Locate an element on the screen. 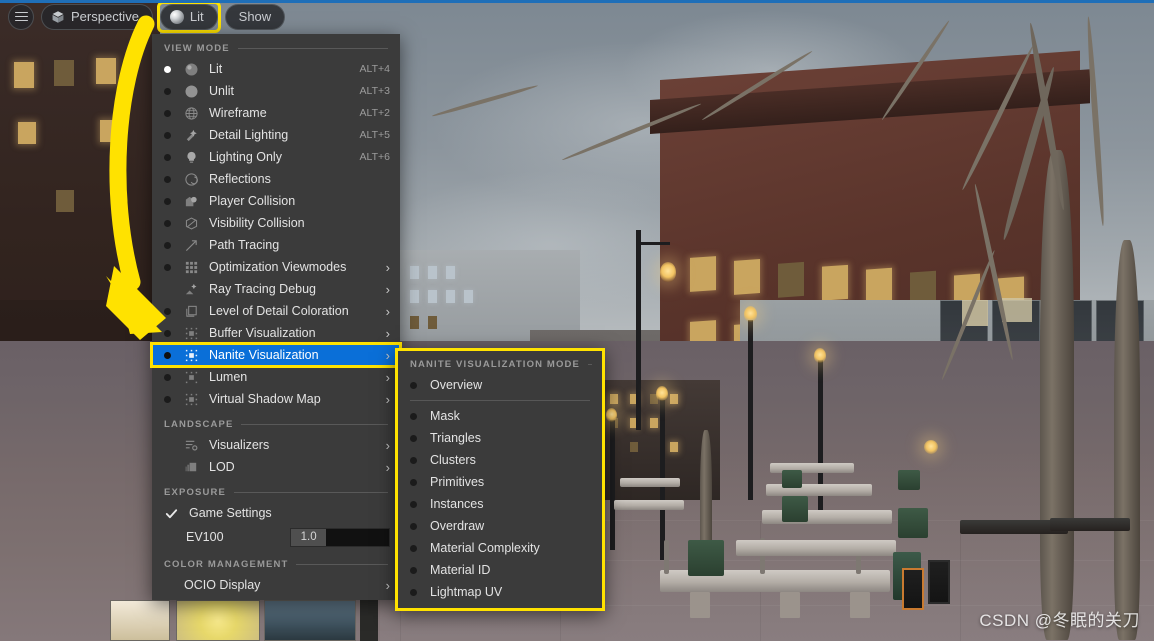 This screenshot has width=1154, height=641. menu-item-label: Reflections is located at coordinates (240, 179).